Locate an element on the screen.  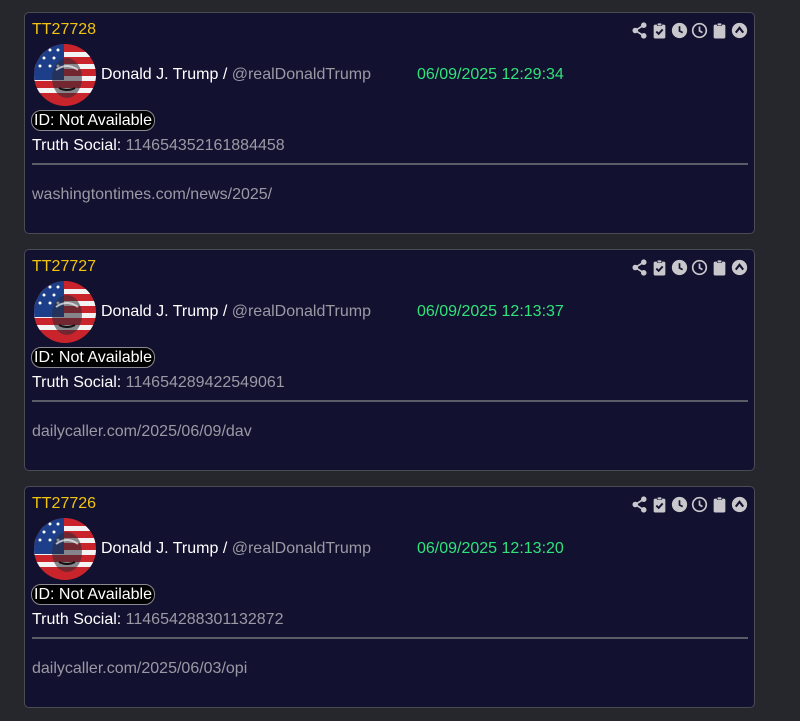
post-number: 114654288301132872 is located at coordinates (205, 619).